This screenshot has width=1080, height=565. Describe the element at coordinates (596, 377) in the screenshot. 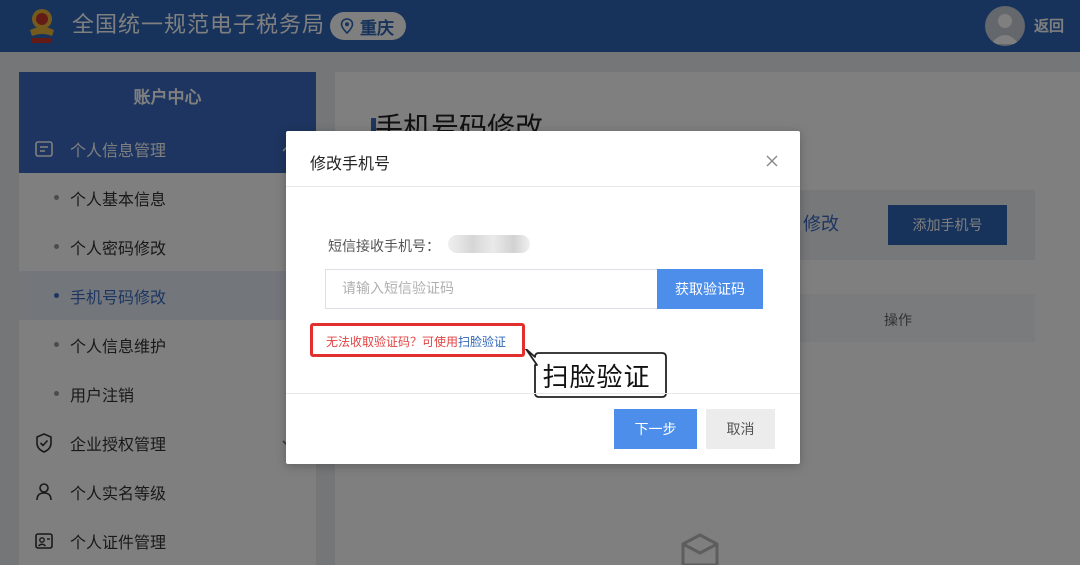

I see `callout-text: 扫脸验证` at that location.